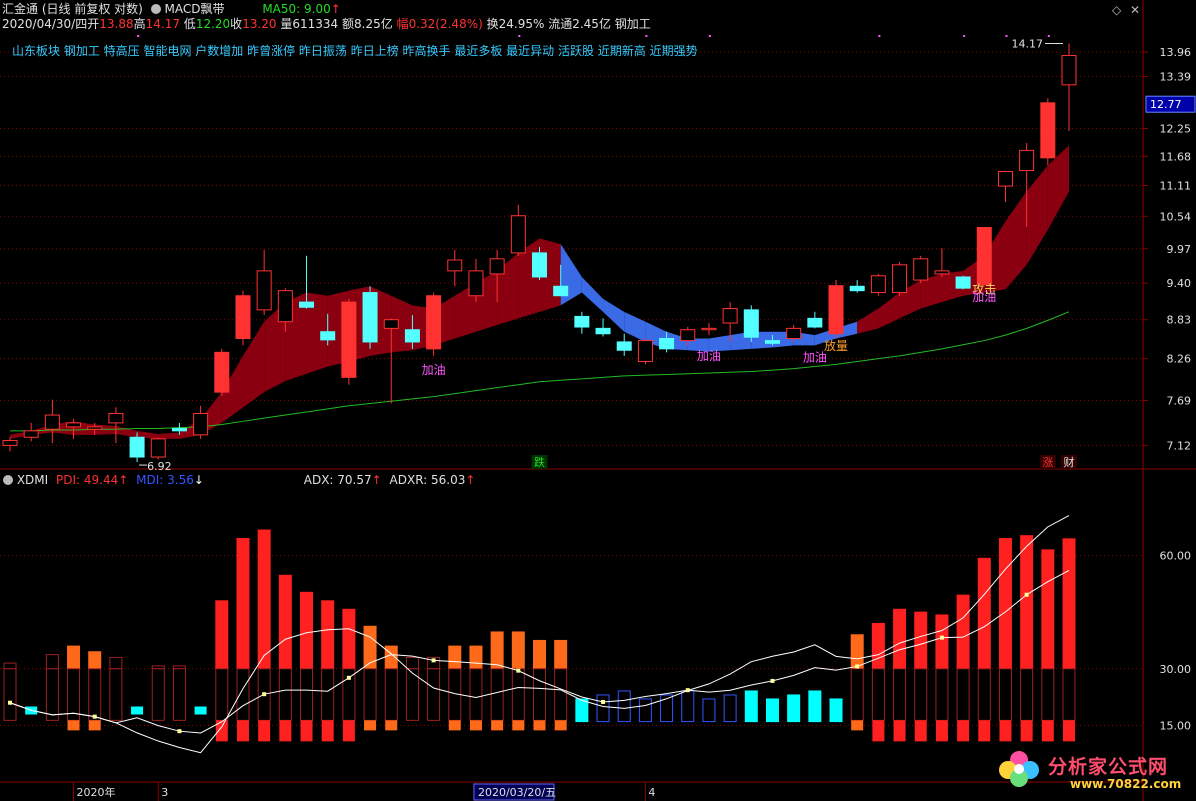 This screenshot has width=1196, height=801. What do you see at coordinates (632, 24) in the screenshot?
I see `industry-value: 钢加工` at bounding box center [632, 24].